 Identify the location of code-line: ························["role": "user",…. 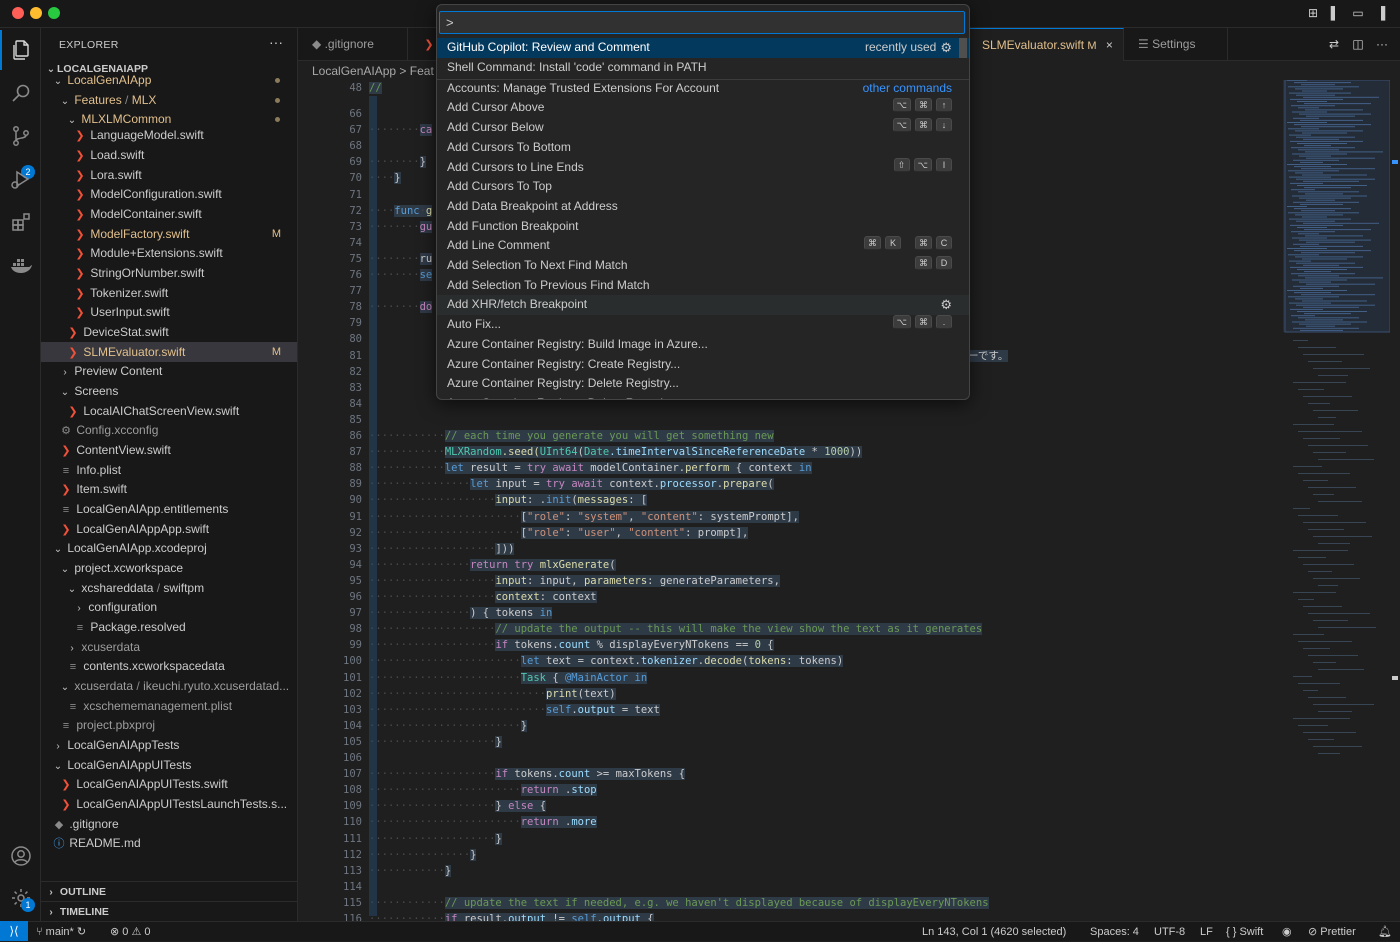
(559, 533).